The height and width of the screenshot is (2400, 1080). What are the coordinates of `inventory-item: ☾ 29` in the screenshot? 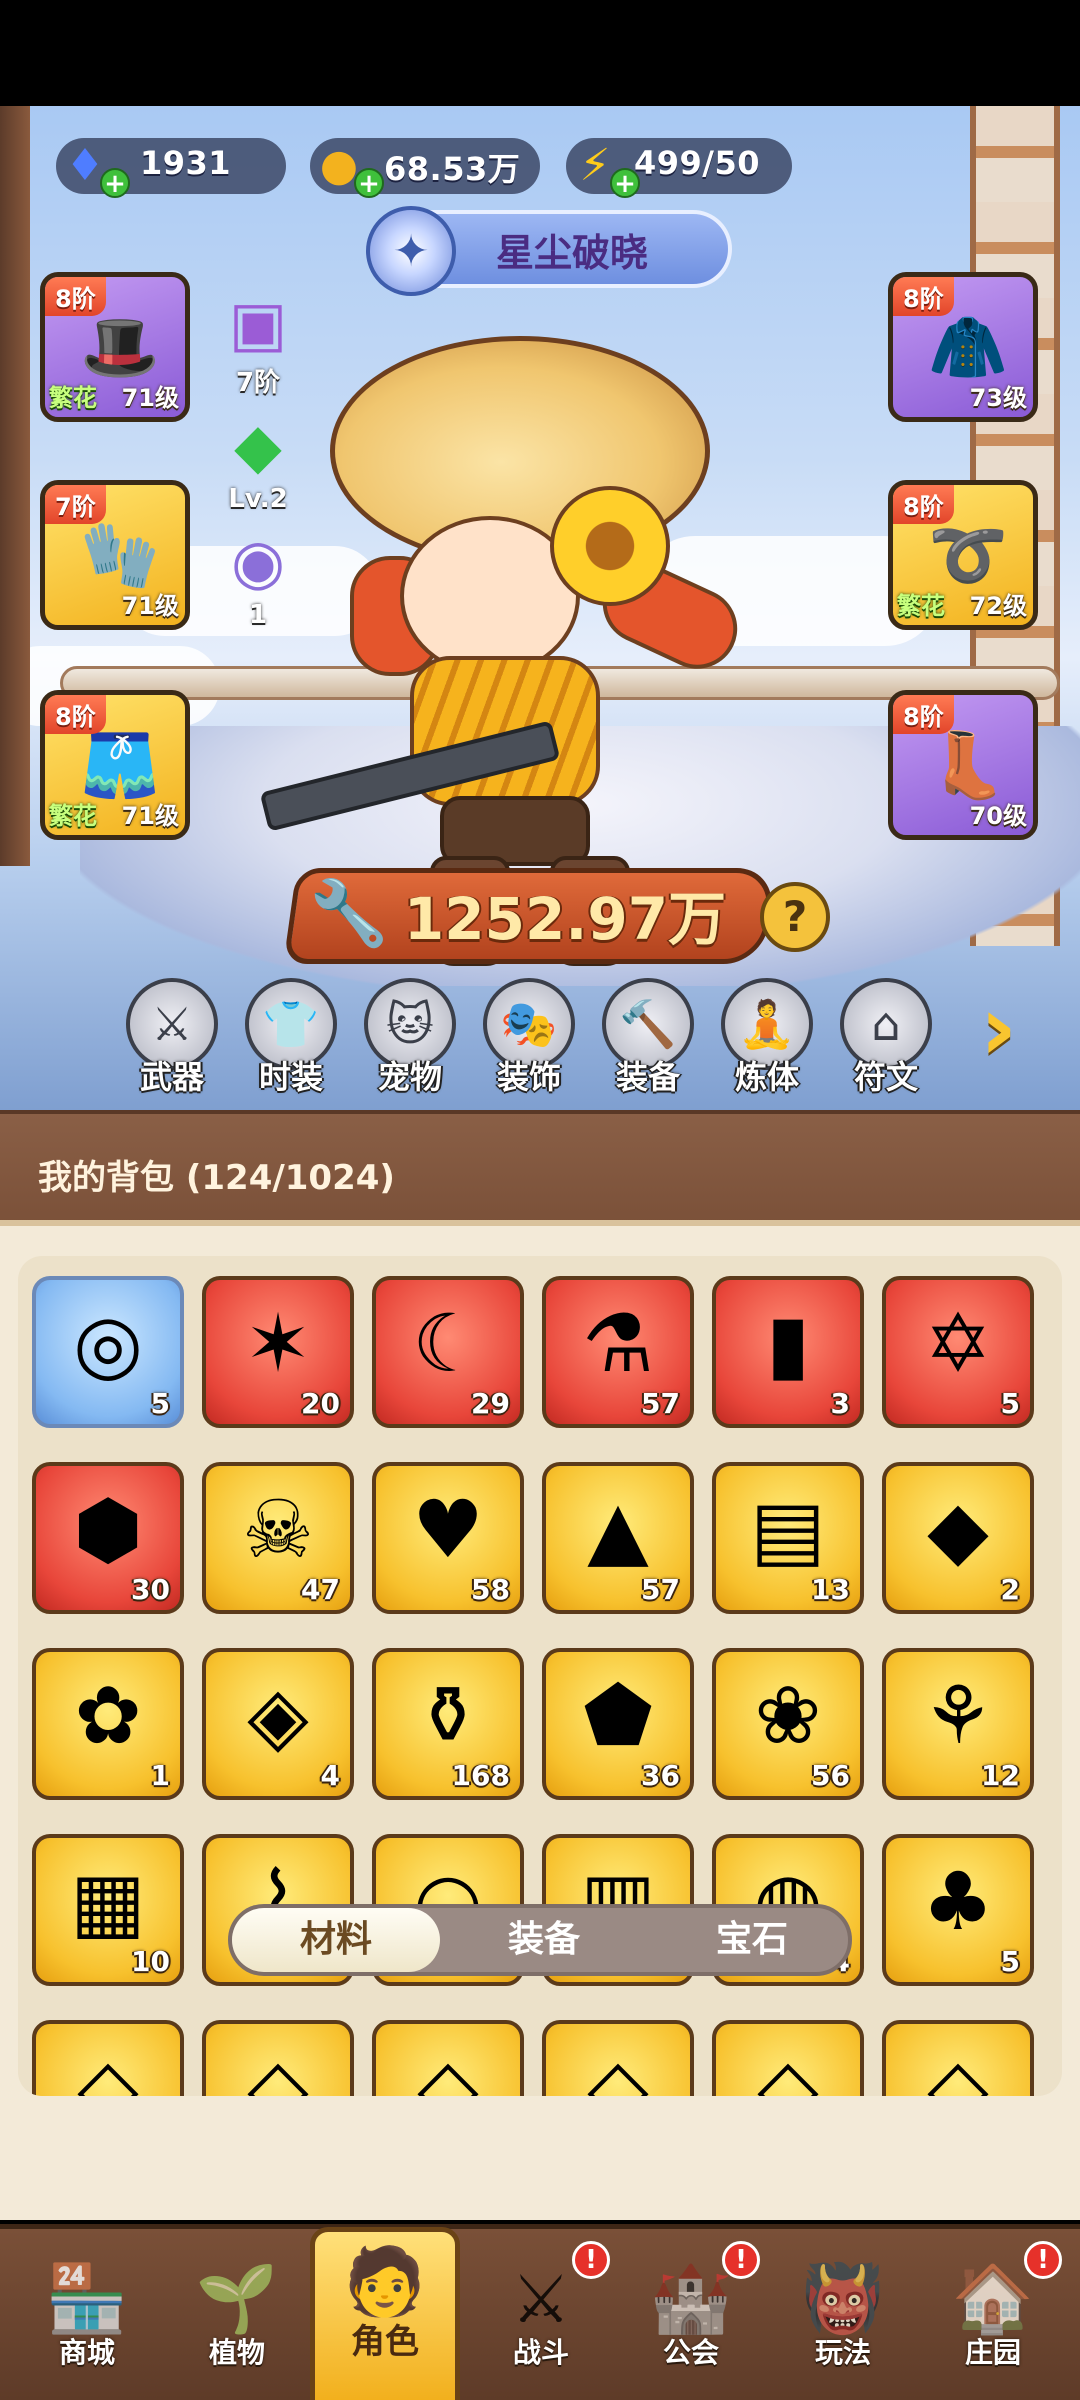 It's located at (448, 1352).